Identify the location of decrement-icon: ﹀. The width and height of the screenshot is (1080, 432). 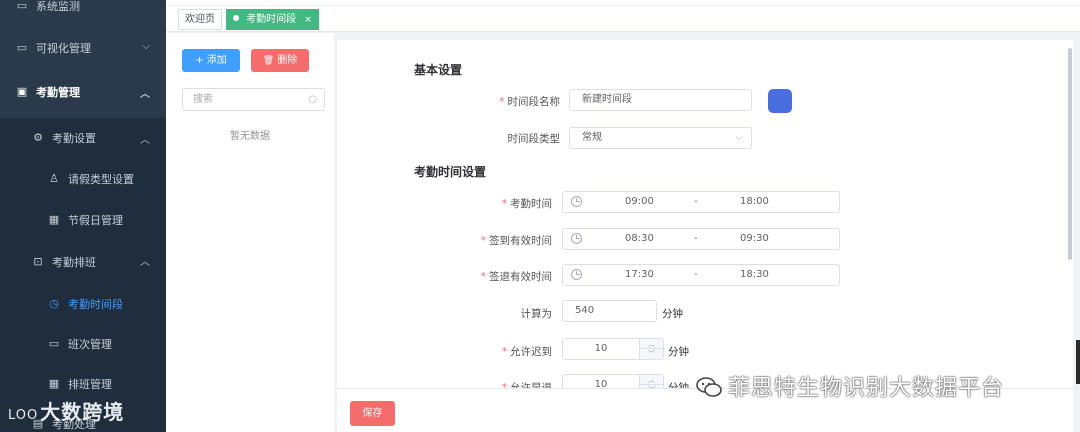
(651, 354).